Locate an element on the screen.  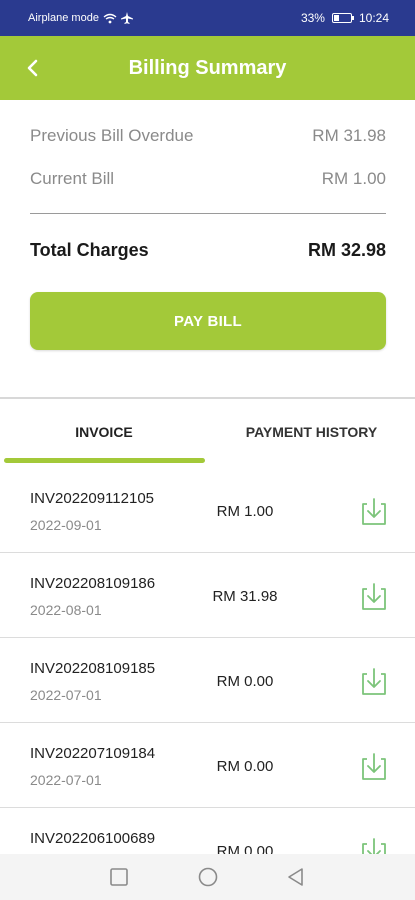
chevron-left-icon is located at coordinates (32, 68).